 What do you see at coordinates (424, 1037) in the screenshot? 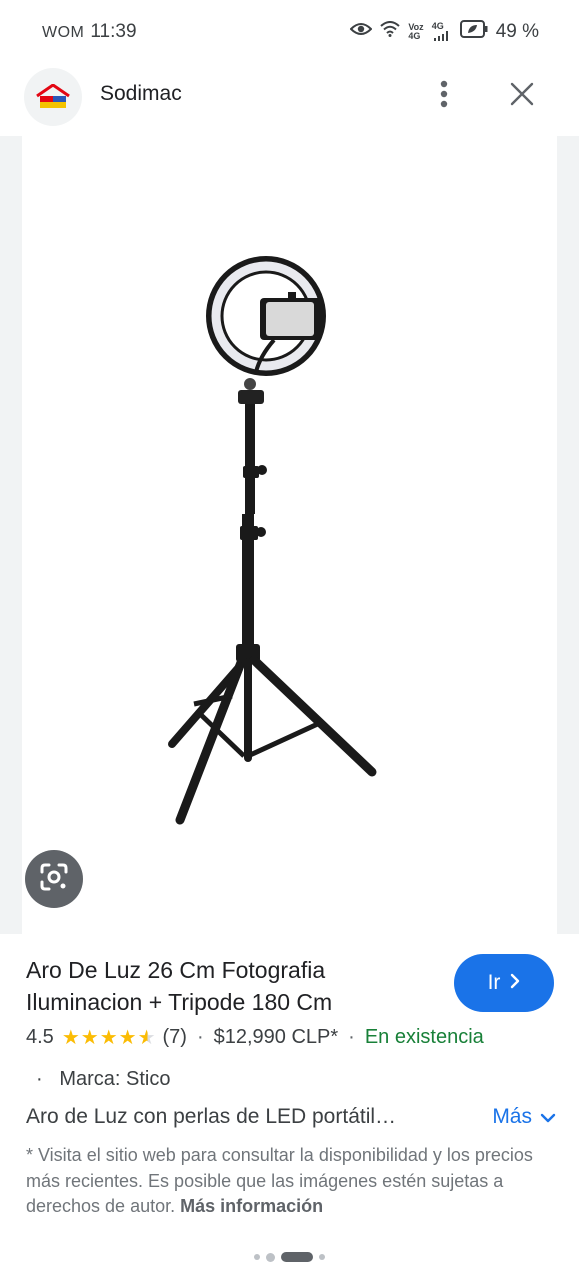
I see `availability-status: En existencia` at bounding box center [424, 1037].